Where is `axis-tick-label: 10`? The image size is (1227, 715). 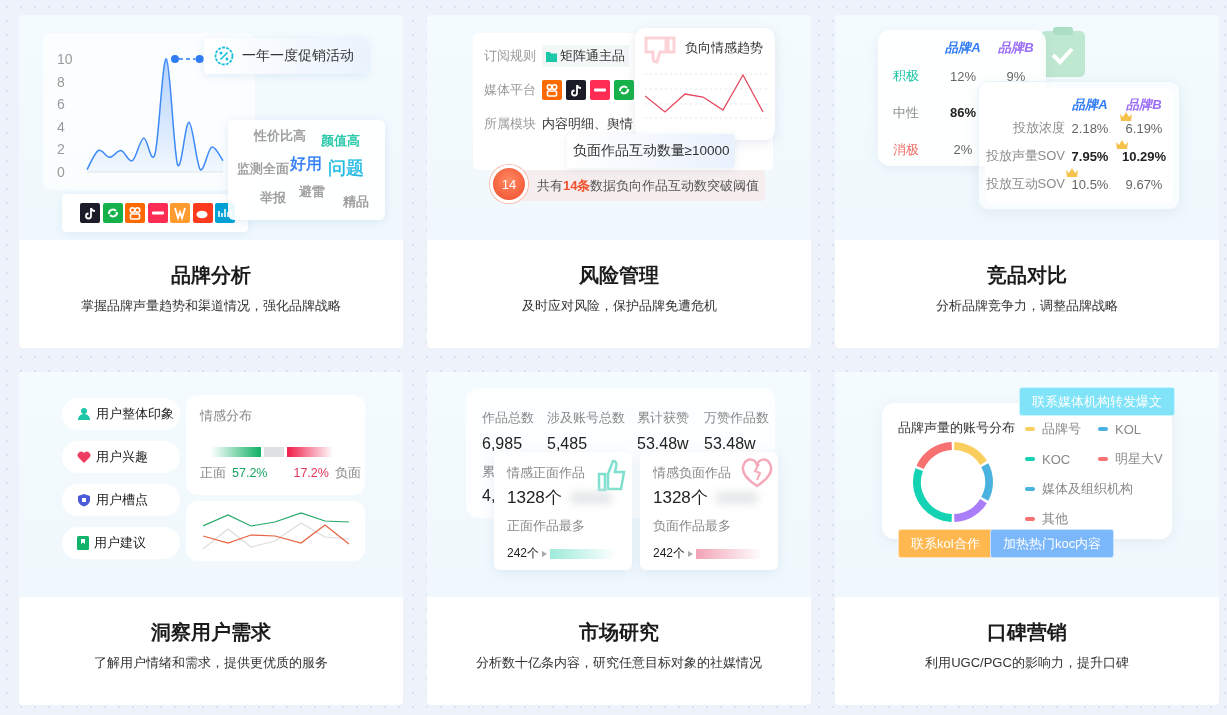 axis-tick-label: 10 is located at coordinates (65, 59).